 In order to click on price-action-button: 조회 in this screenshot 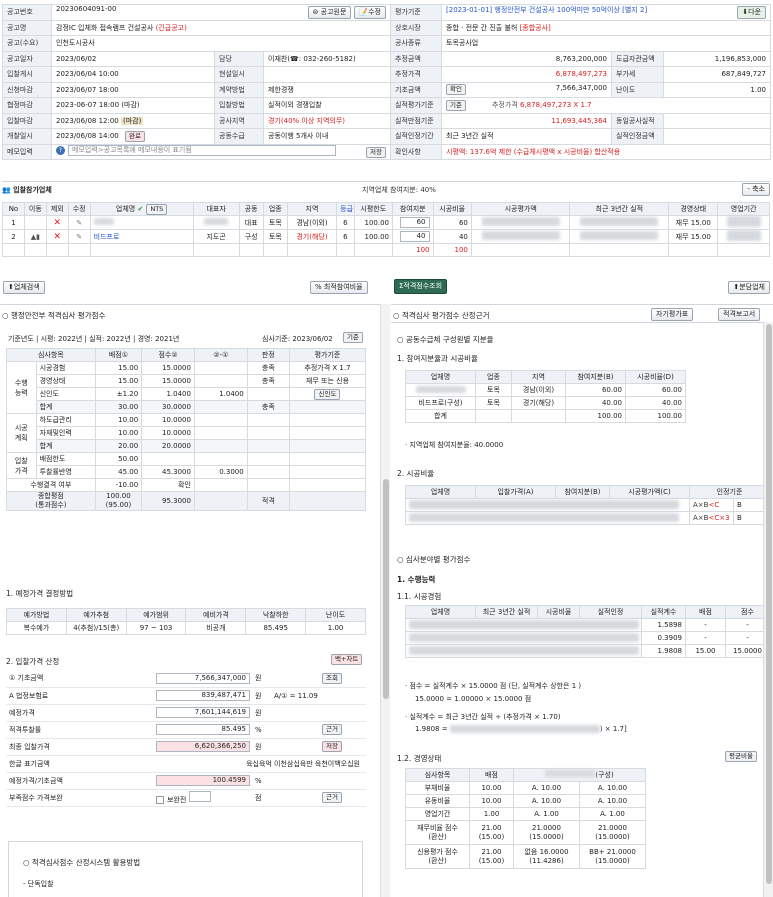, I will do `click(332, 678)`.